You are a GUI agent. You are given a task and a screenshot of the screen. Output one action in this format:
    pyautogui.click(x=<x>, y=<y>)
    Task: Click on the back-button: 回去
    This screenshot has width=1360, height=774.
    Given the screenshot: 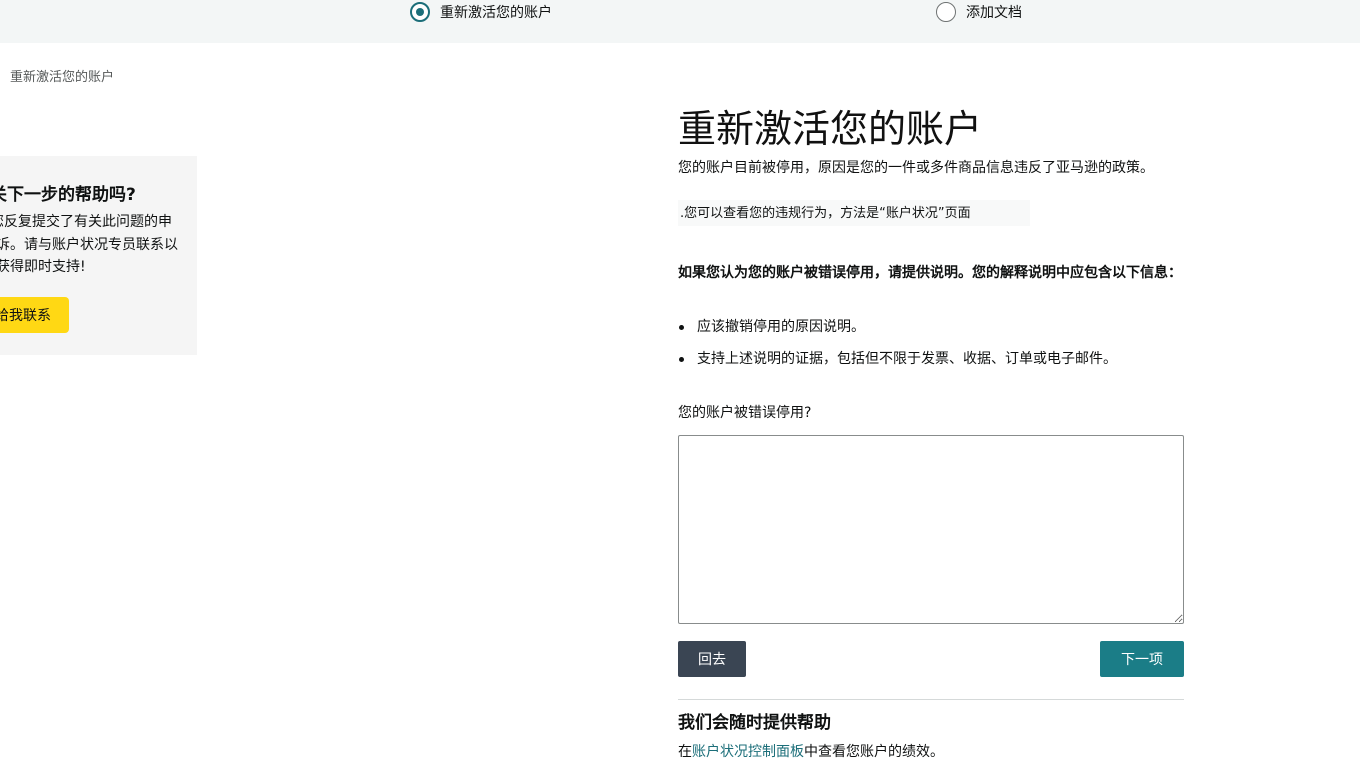 What is the action you would take?
    pyautogui.click(x=712, y=659)
    